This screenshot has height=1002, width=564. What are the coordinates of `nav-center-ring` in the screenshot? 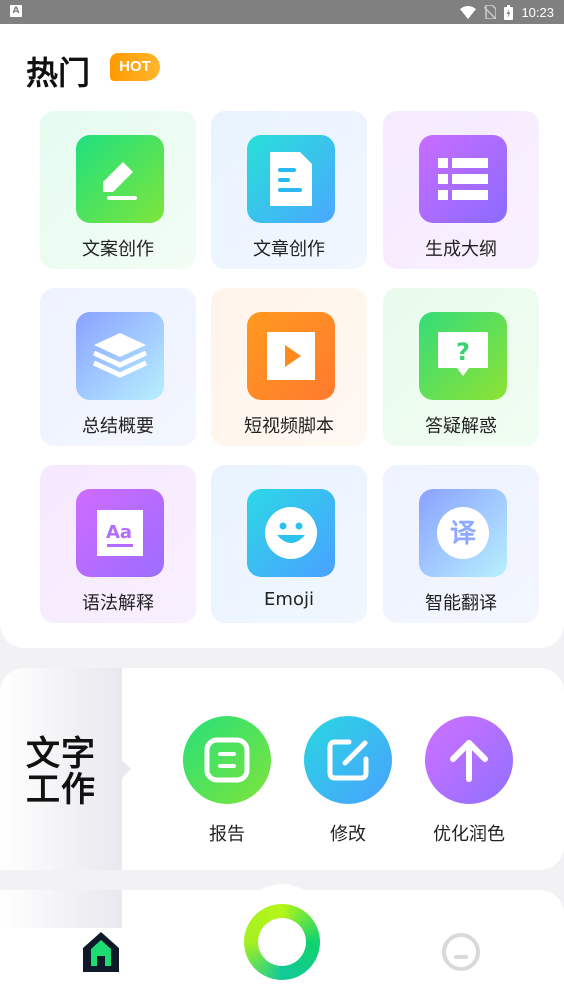 It's located at (282, 942).